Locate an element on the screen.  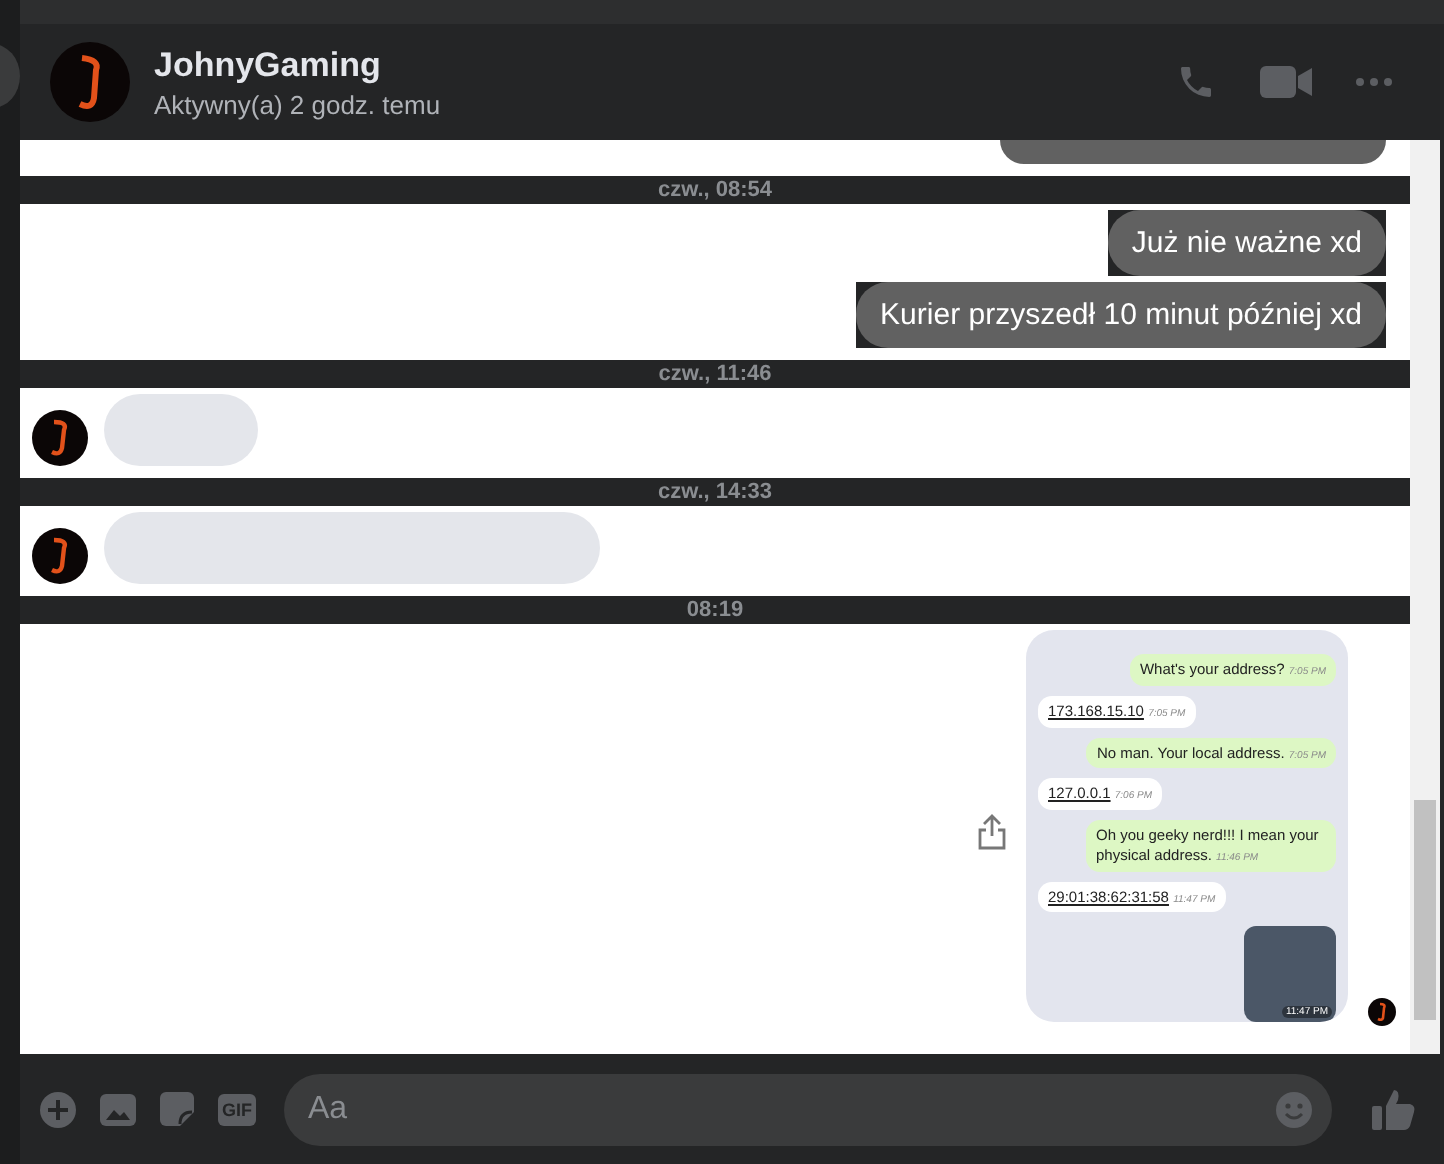
image-icon is located at coordinates (118, 1109).